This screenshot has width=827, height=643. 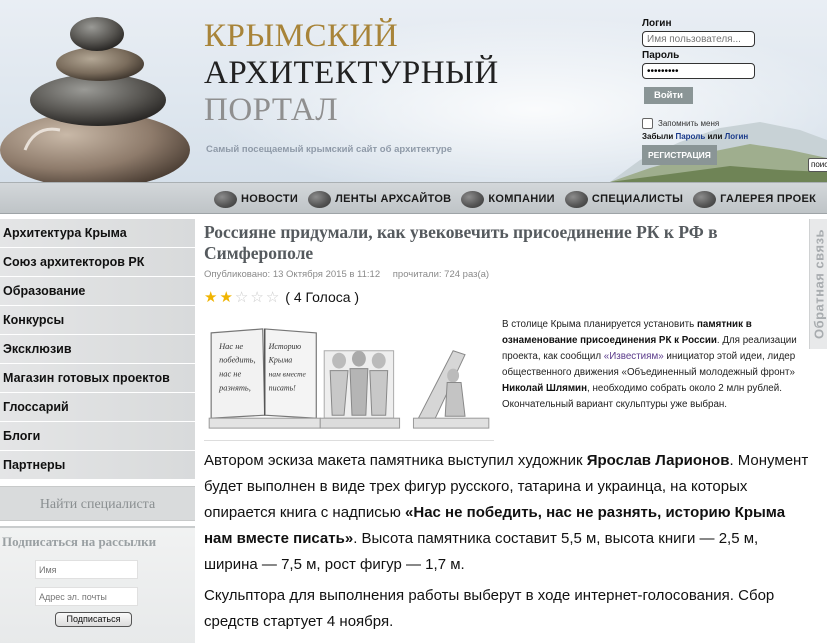 What do you see at coordinates (97, 378) in the screenshot?
I see `sidebar-item-shop: Магазин готовых проектов` at bounding box center [97, 378].